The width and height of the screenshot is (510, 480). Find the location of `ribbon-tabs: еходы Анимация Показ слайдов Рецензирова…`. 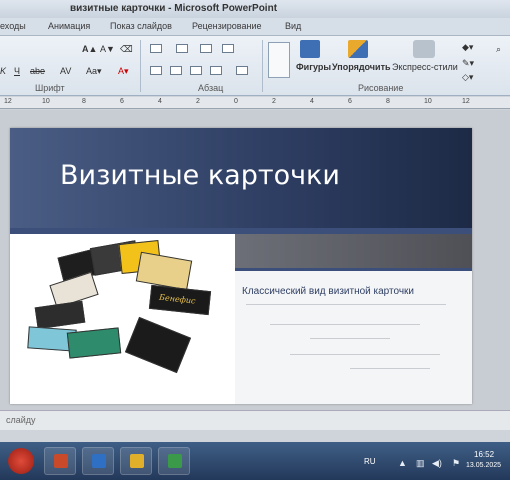

ribbon-tabs: еходы Анимация Показ слайдов Рецензирова… is located at coordinates (255, 27).